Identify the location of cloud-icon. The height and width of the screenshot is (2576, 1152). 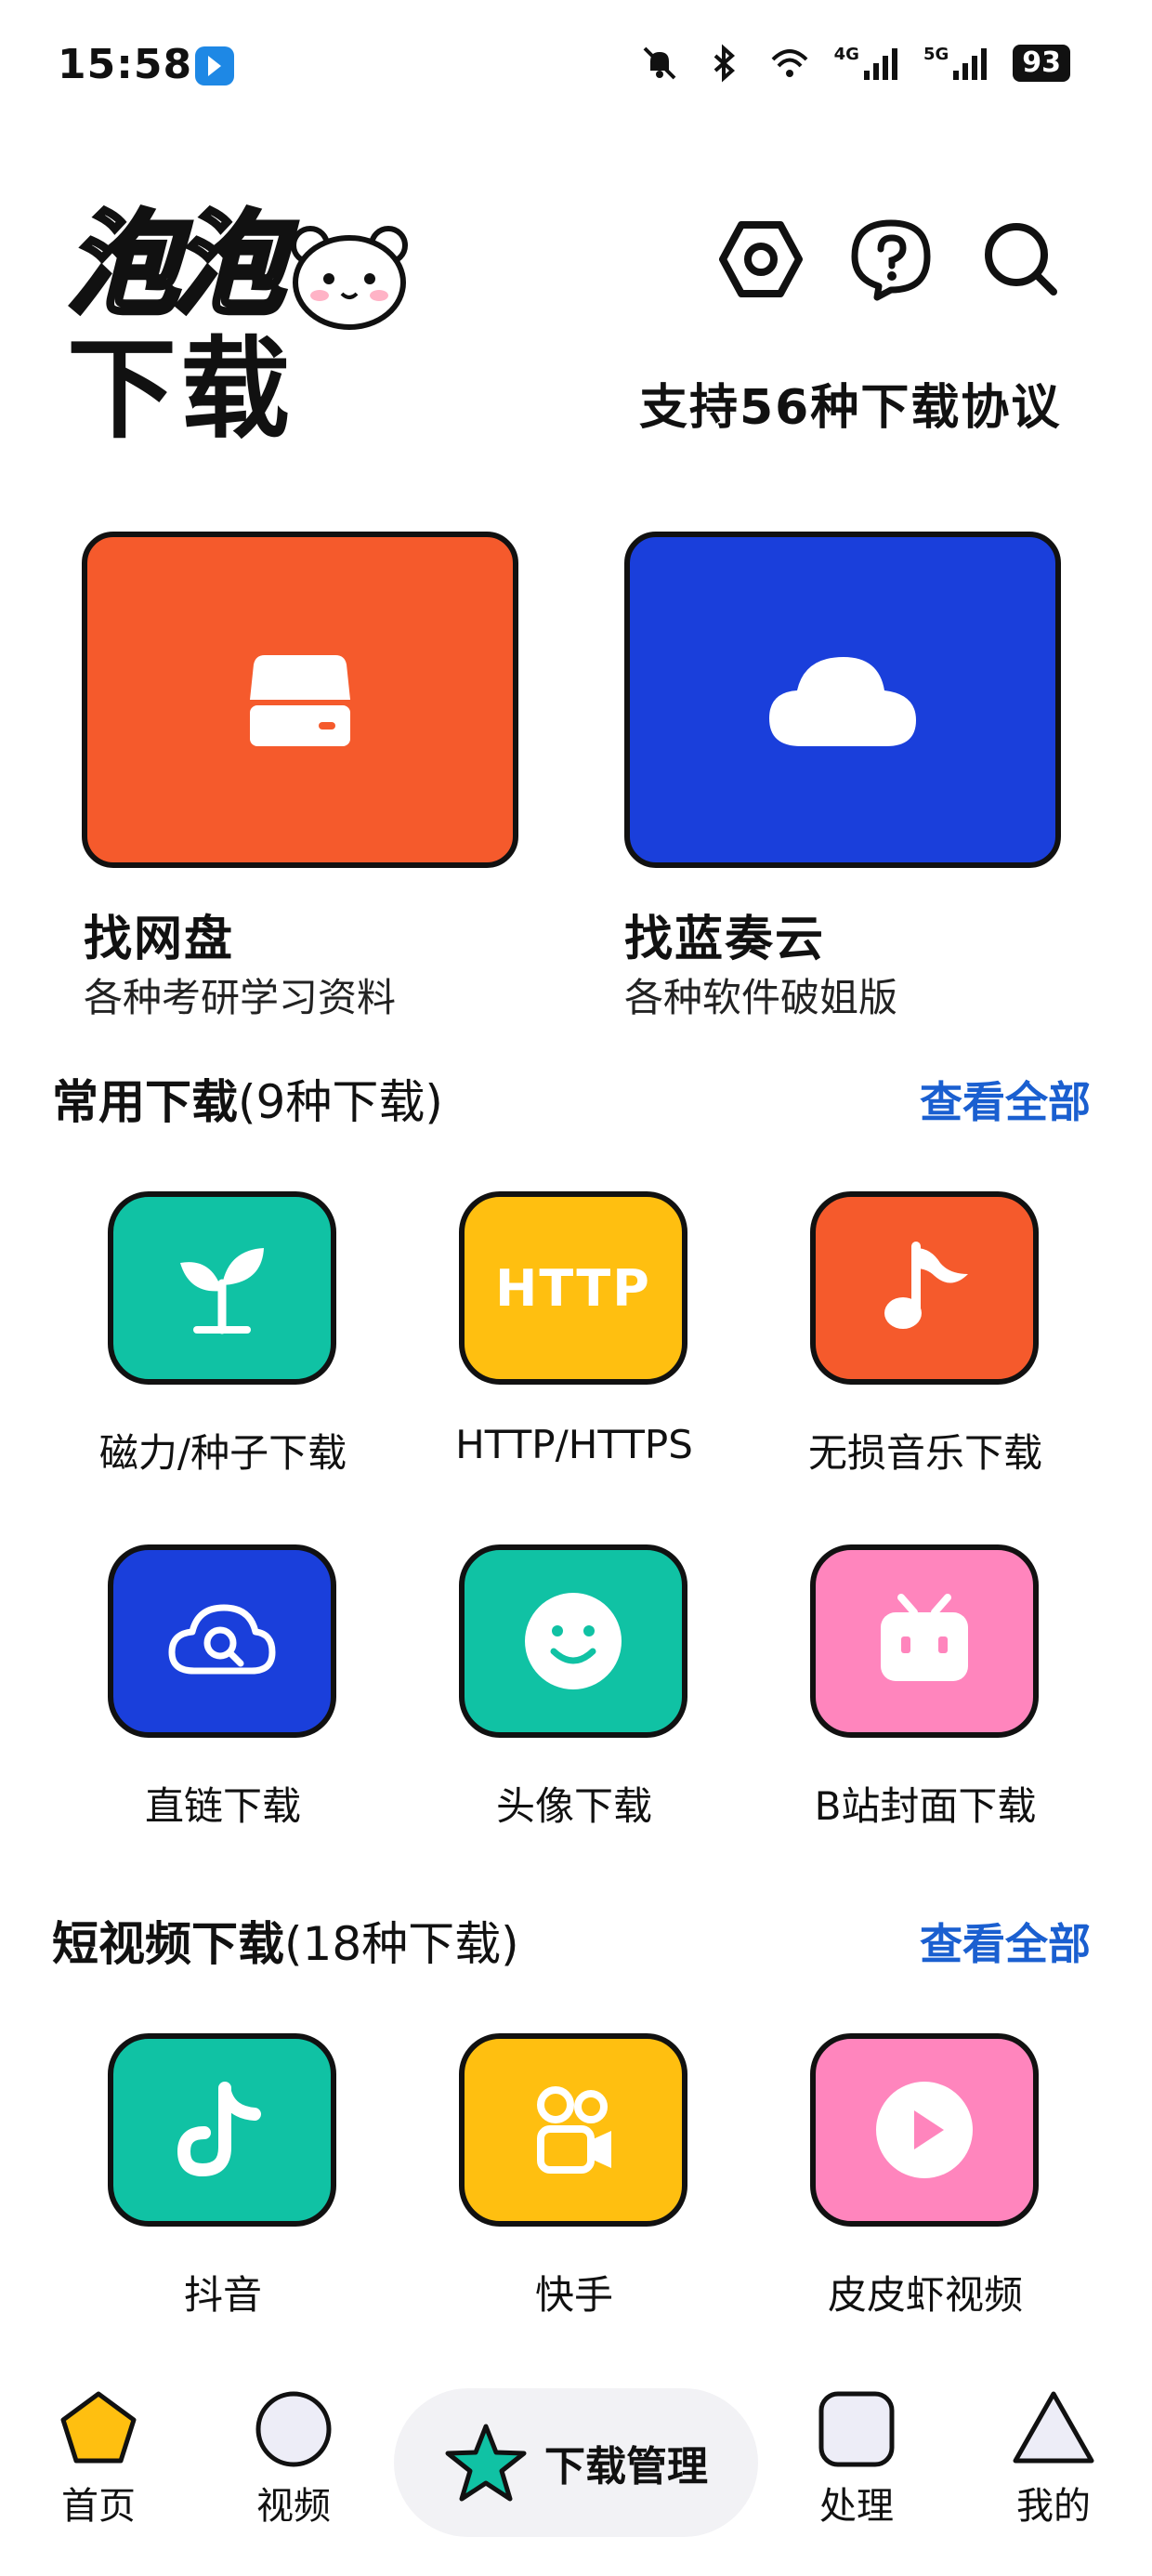
(842, 701).